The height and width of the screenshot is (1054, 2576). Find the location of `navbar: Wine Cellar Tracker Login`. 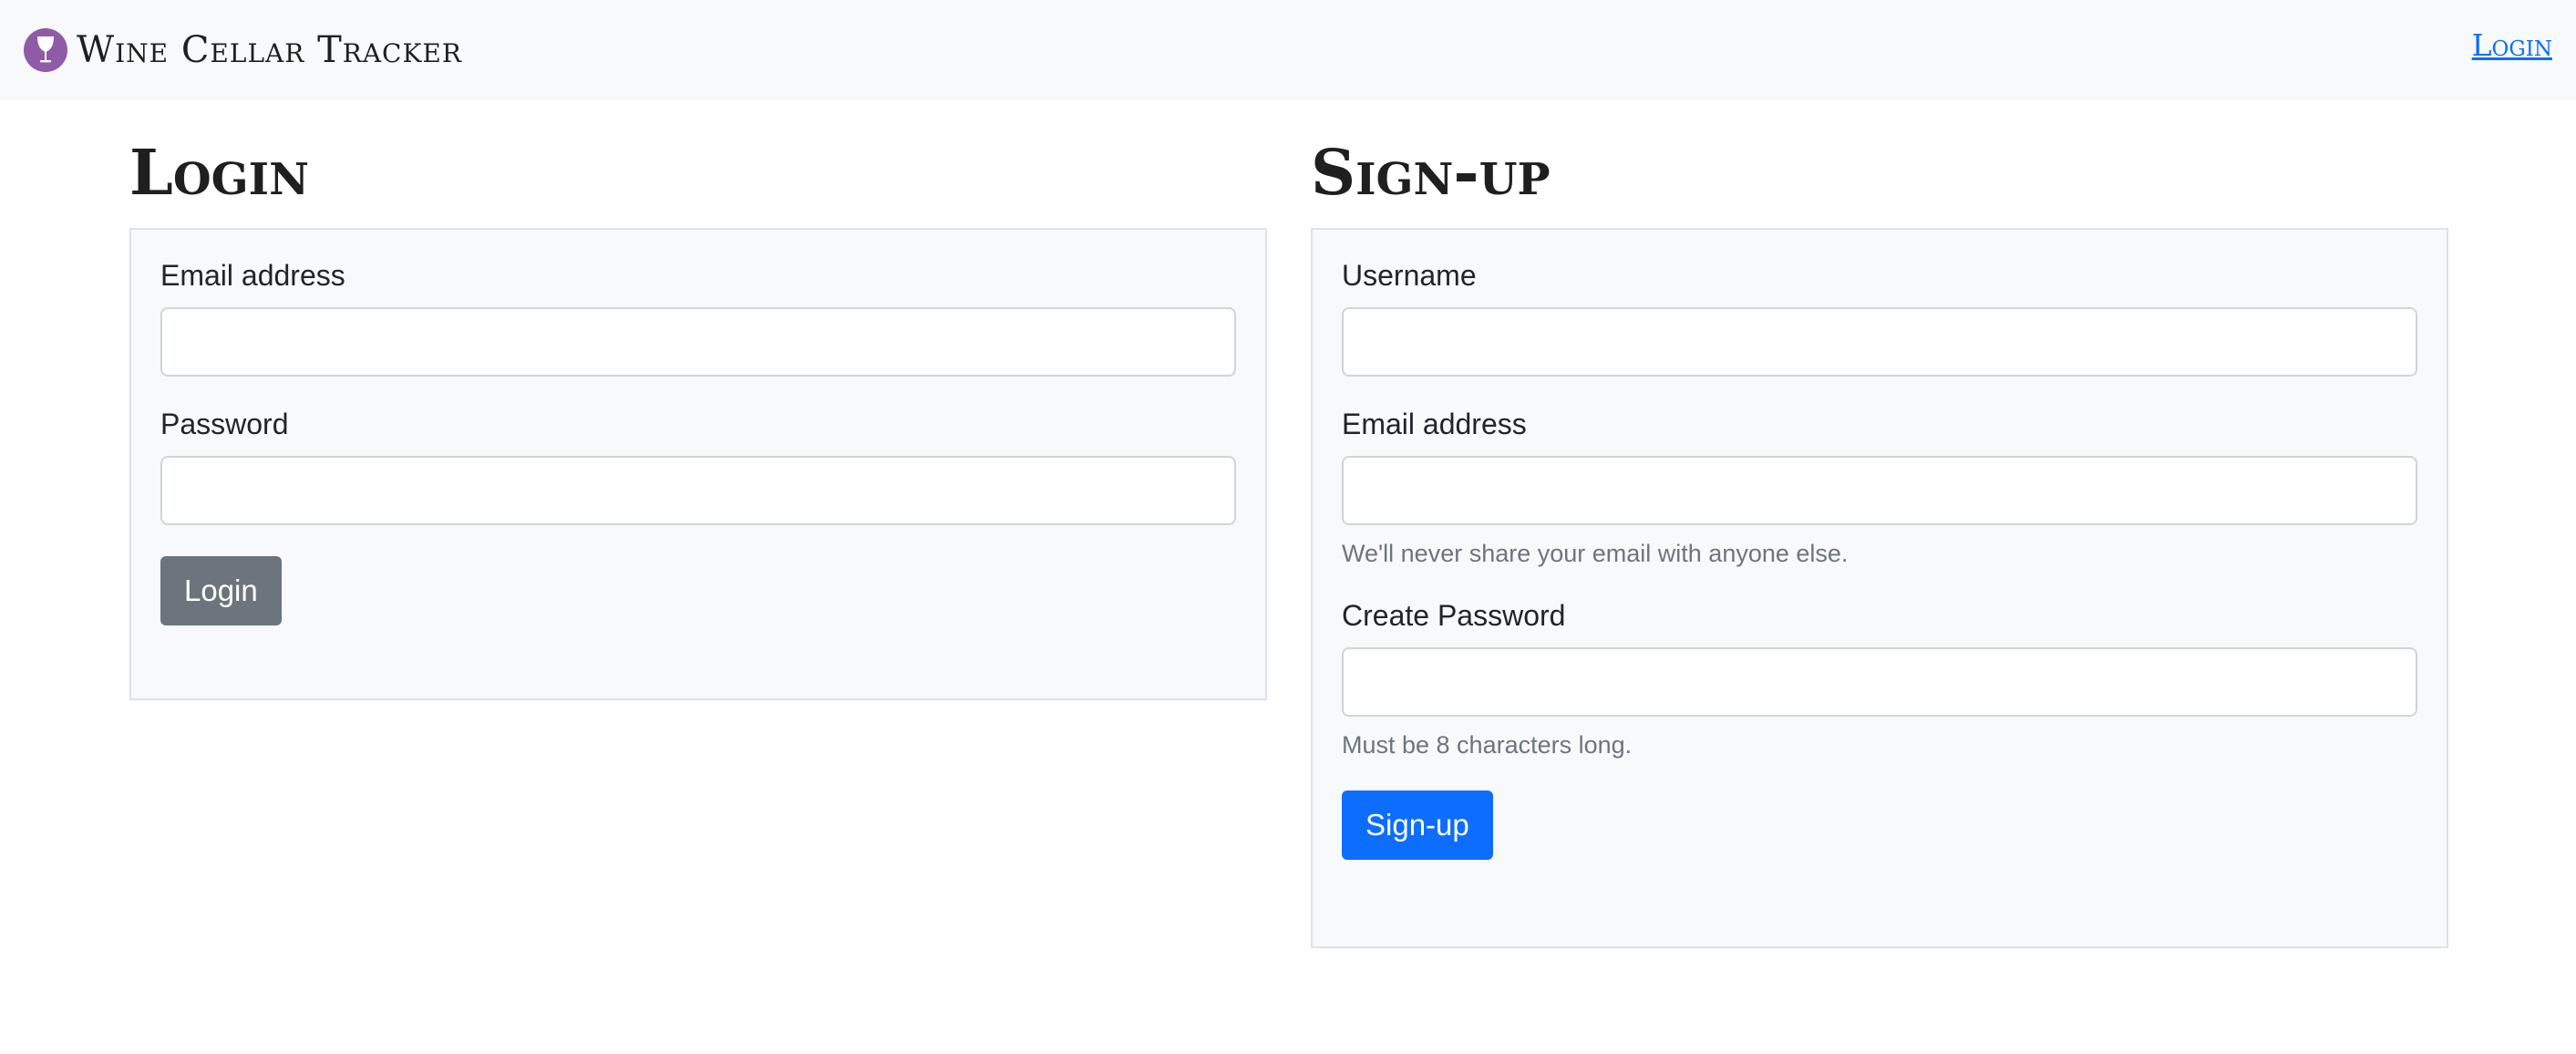

navbar: Wine Cellar Tracker Login is located at coordinates (1288, 50).